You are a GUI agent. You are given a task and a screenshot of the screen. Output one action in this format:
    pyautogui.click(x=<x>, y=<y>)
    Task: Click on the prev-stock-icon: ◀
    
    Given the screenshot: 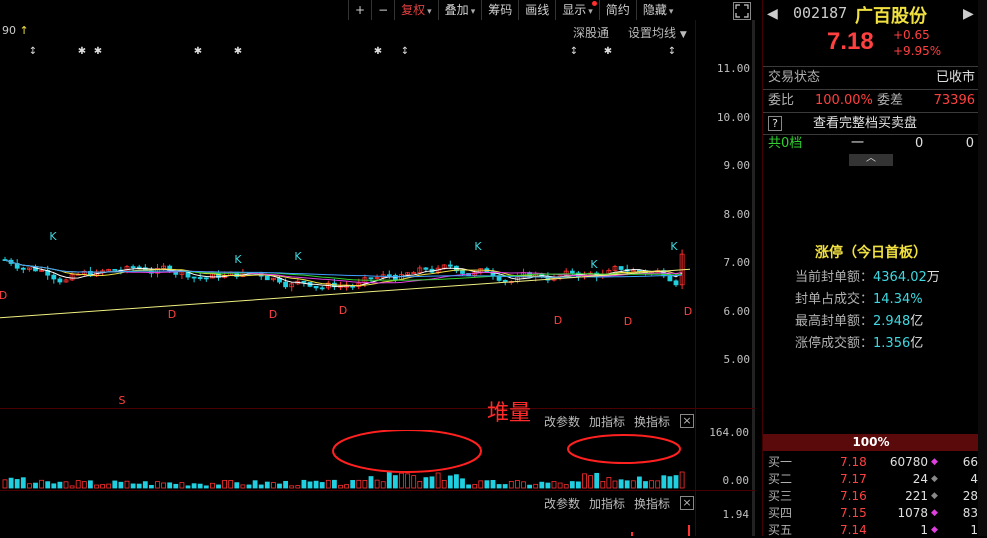 What is the action you would take?
    pyautogui.click(x=772, y=14)
    